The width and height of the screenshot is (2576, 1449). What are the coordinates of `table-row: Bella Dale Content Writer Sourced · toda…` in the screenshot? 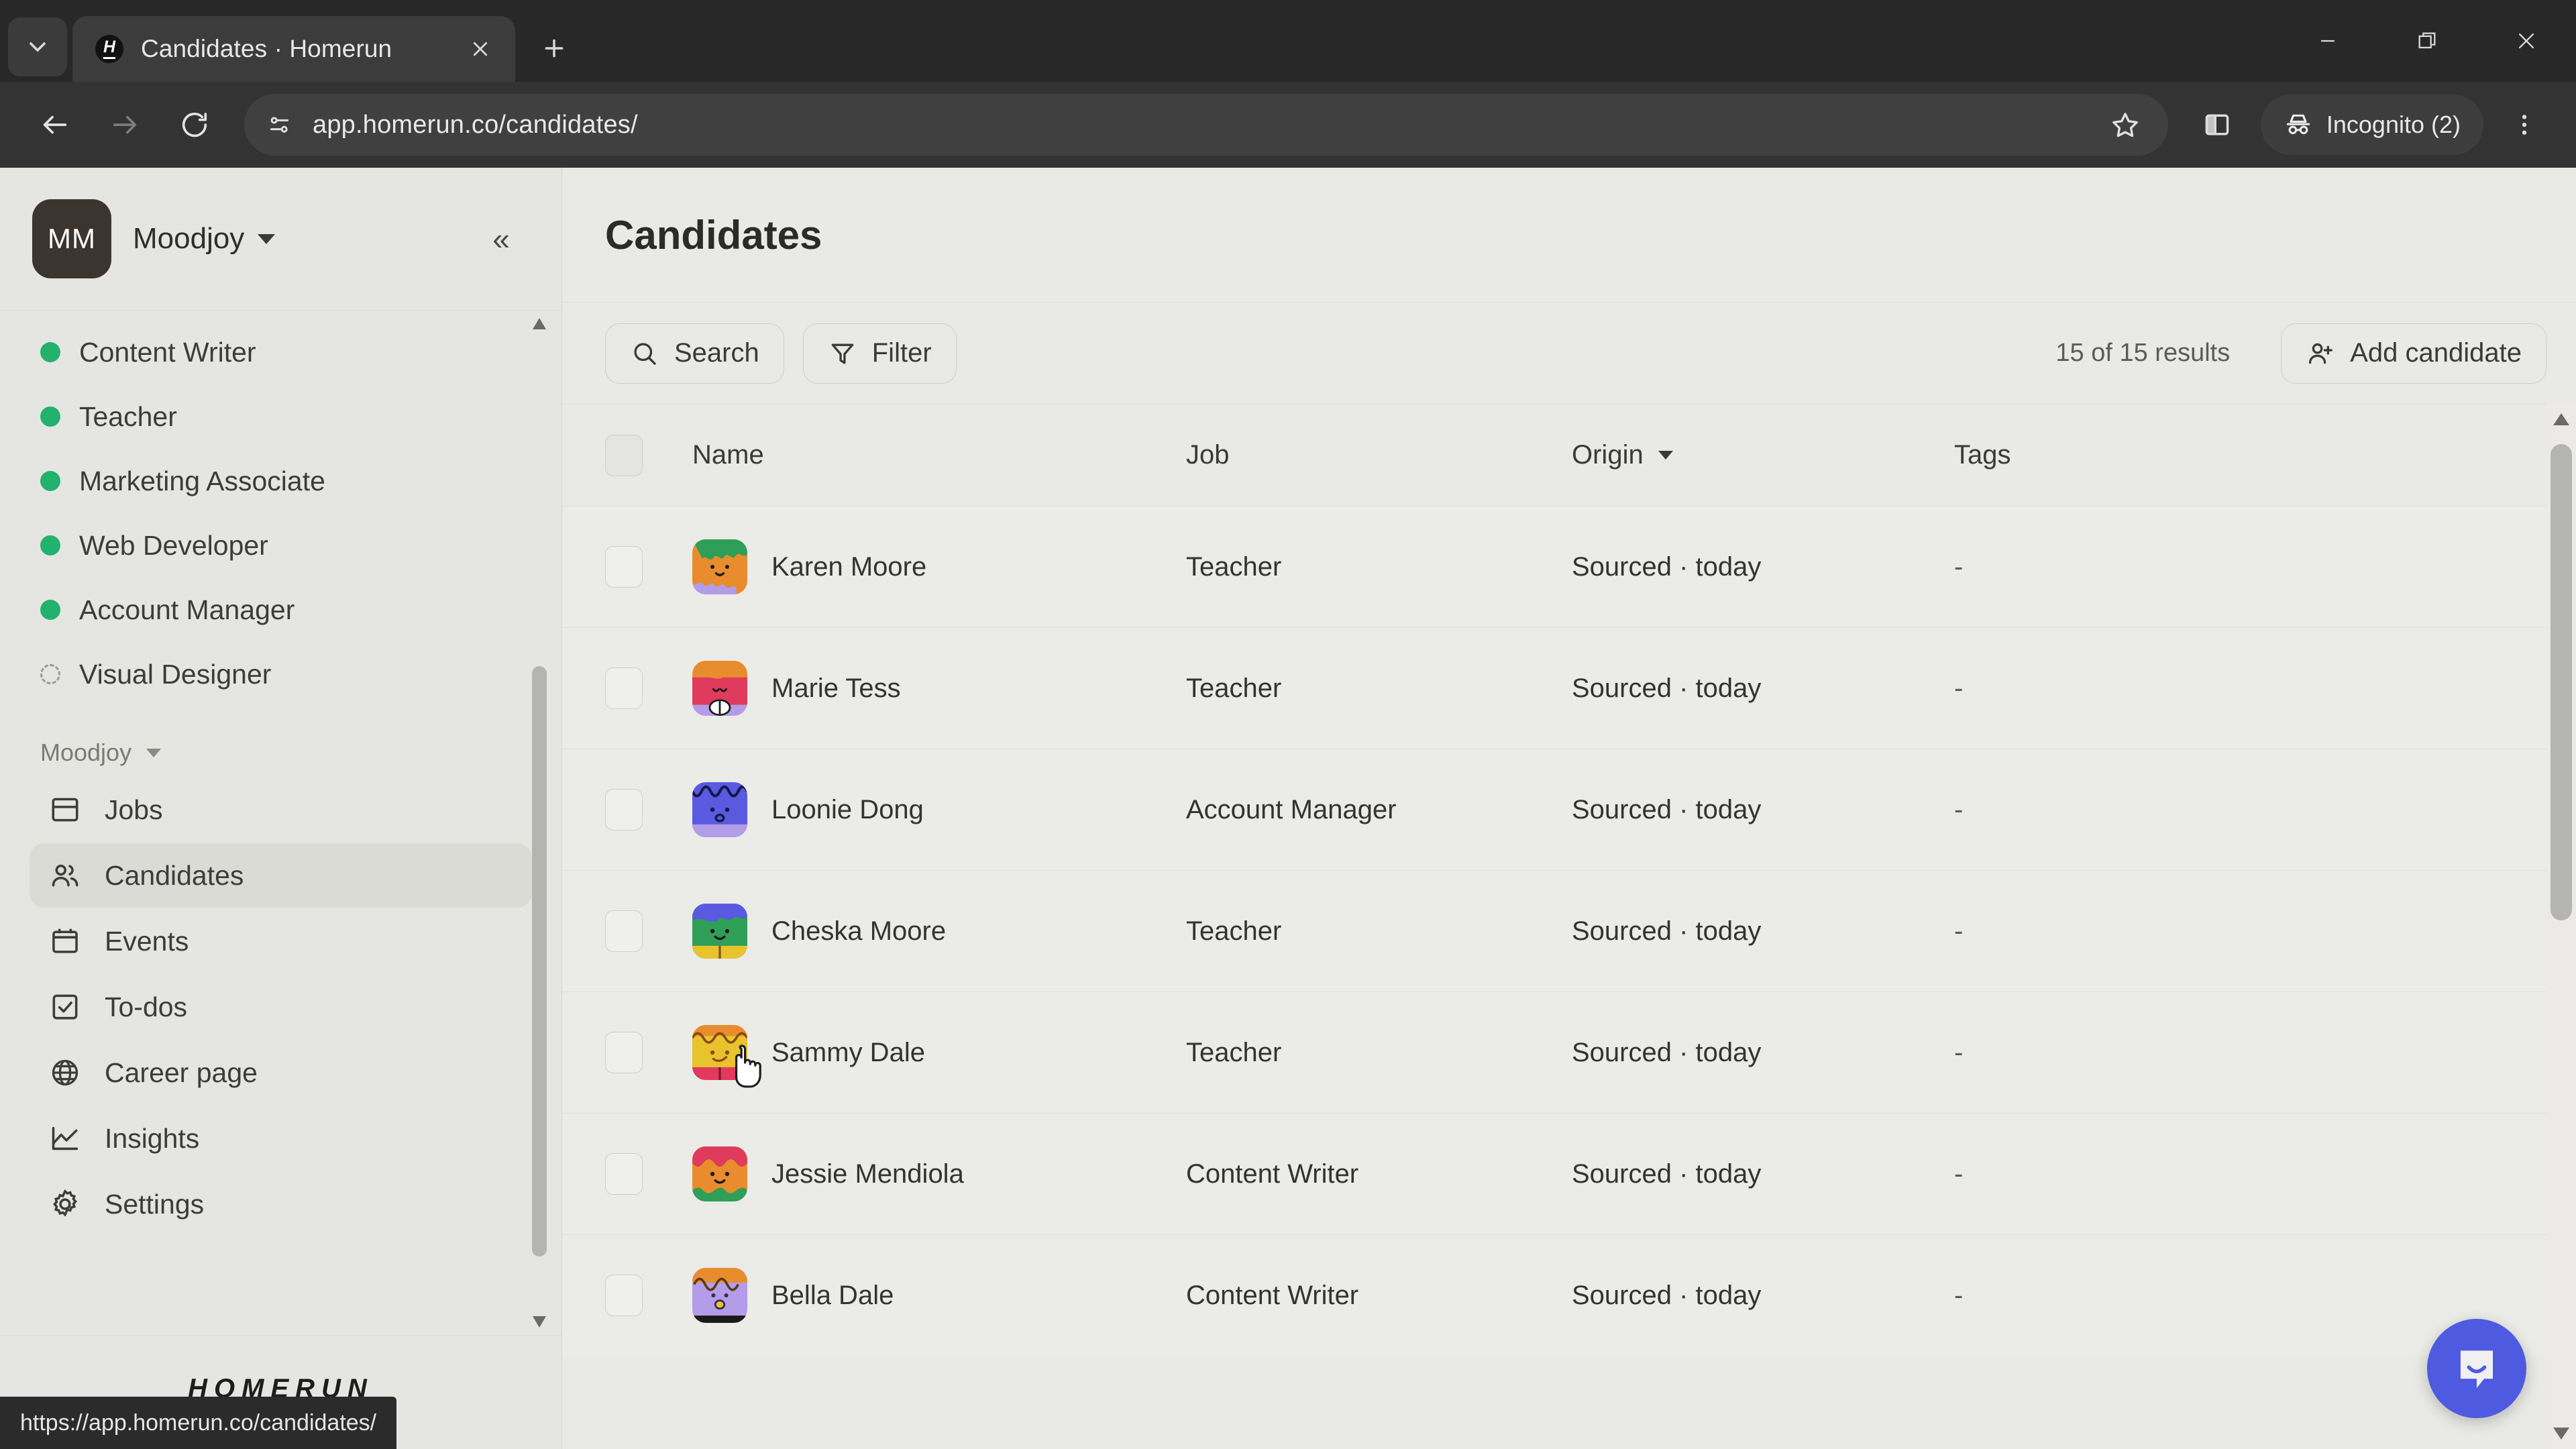 It's located at (1554, 1295).